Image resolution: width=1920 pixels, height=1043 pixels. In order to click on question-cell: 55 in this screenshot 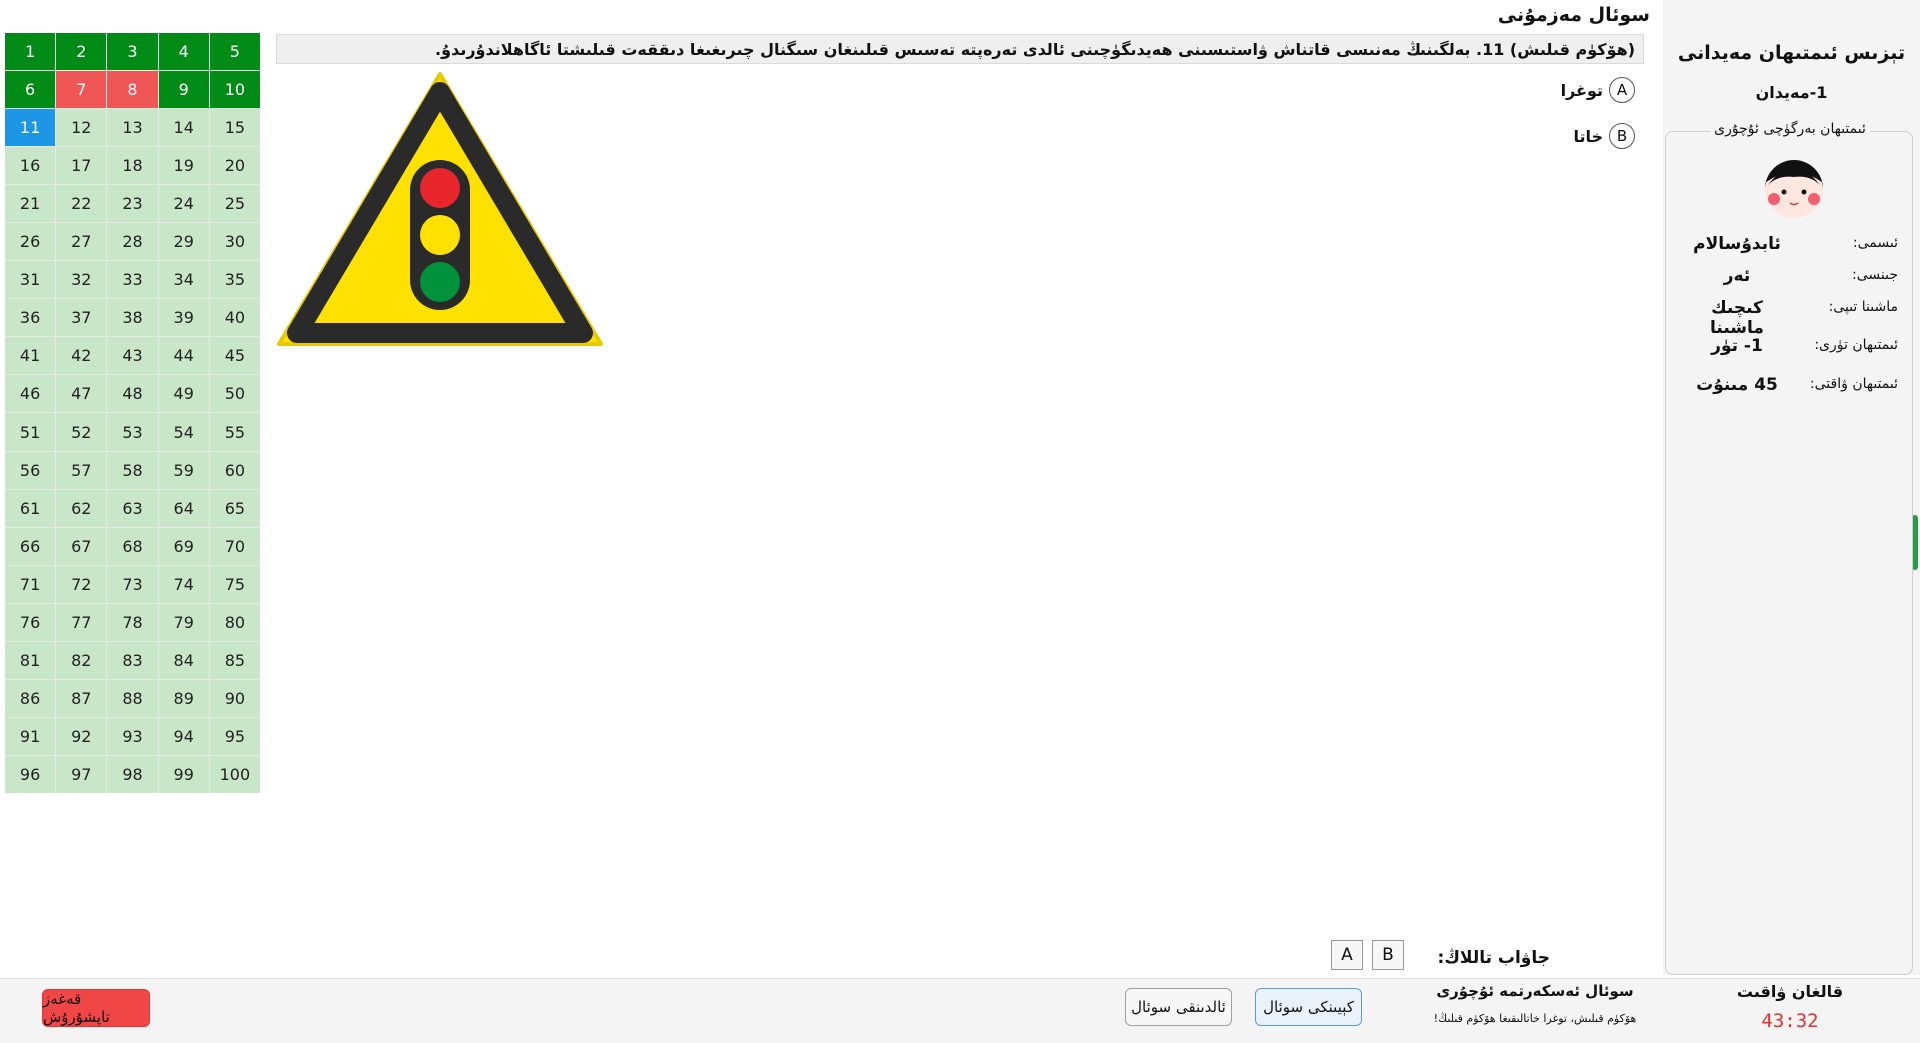, I will do `click(234, 432)`.